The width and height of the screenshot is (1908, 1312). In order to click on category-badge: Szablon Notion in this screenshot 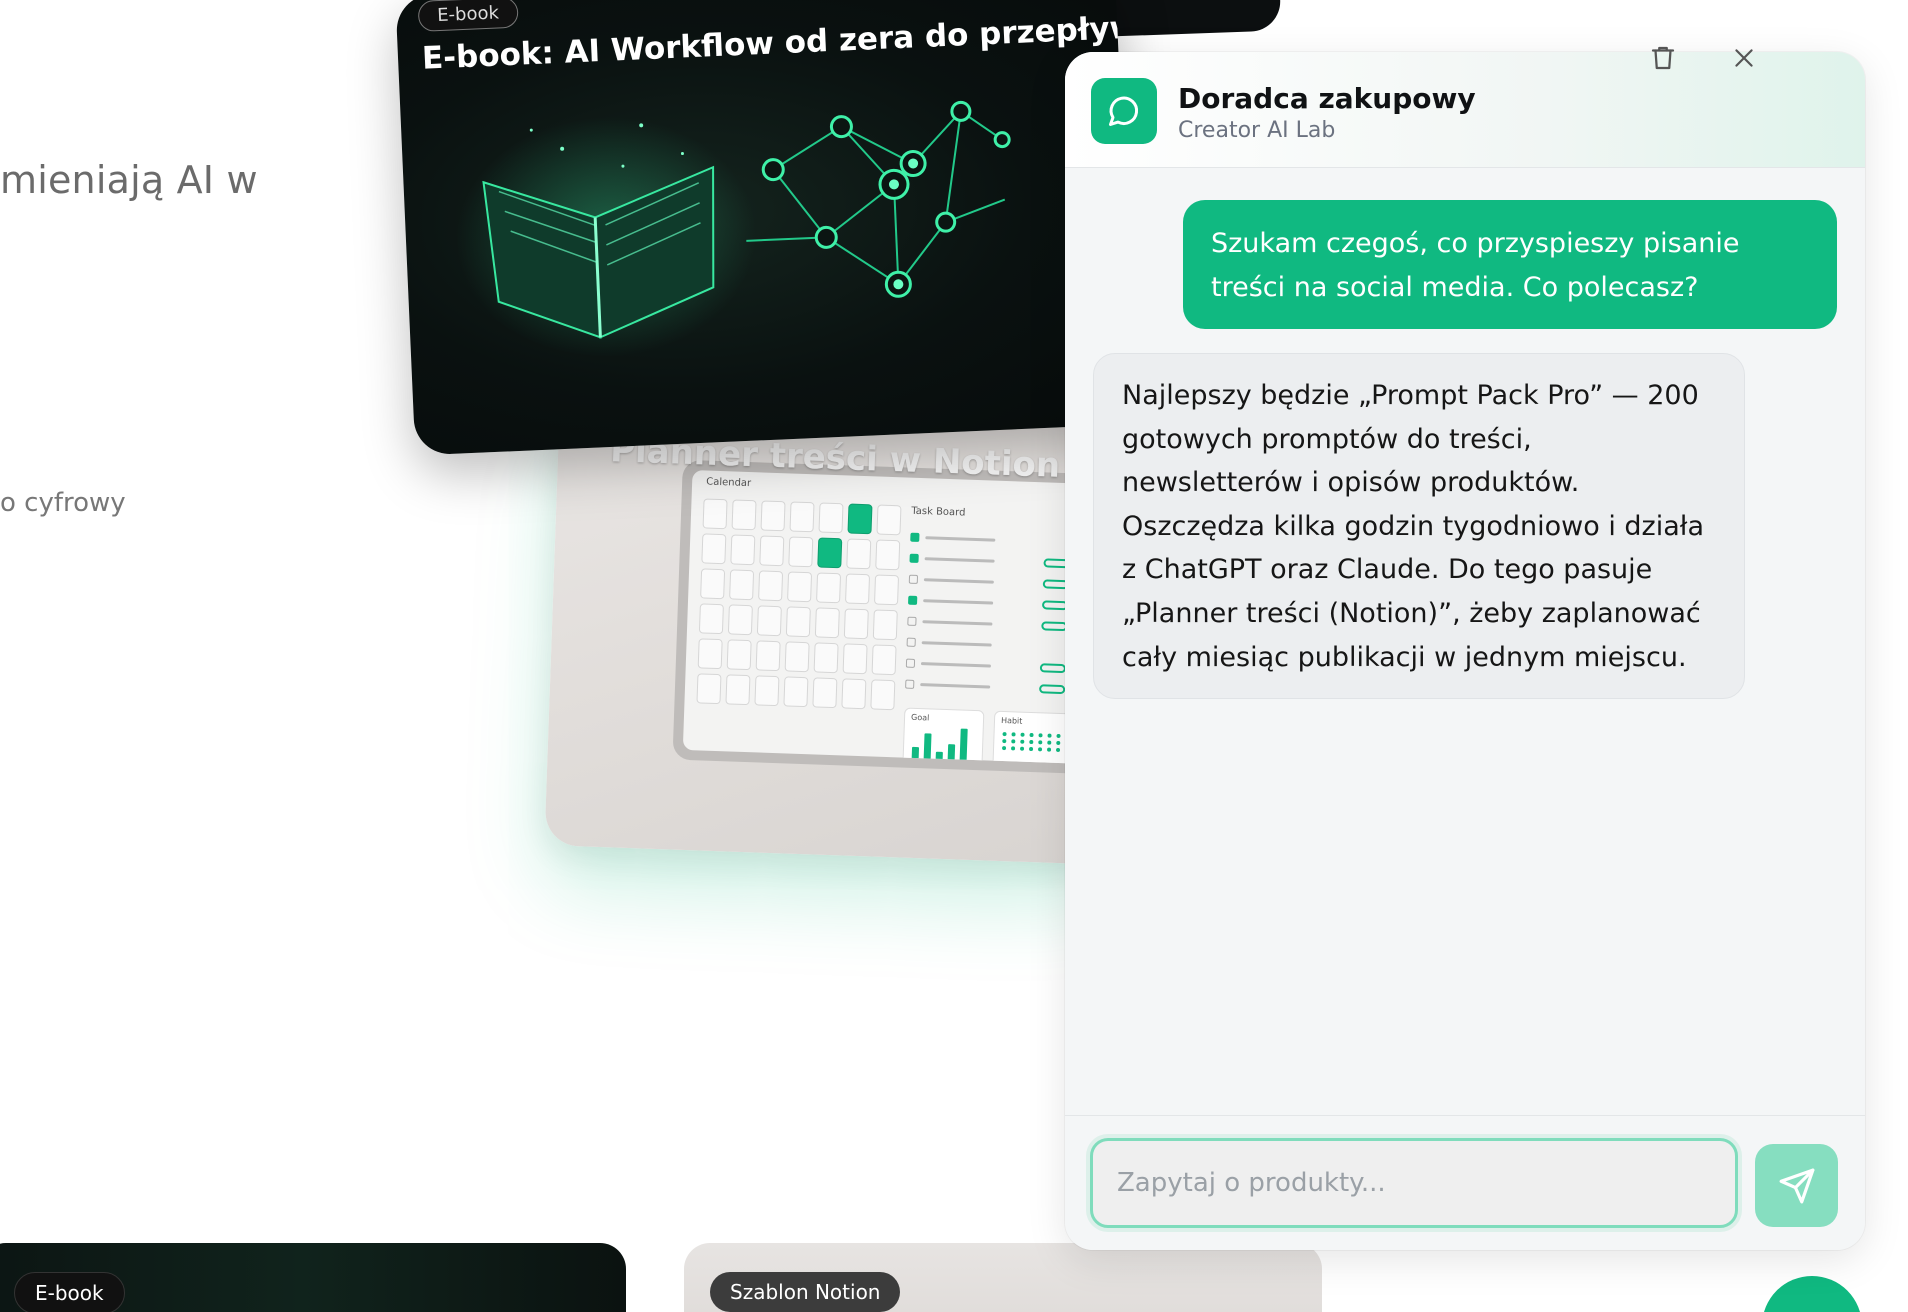, I will do `click(805, 1292)`.